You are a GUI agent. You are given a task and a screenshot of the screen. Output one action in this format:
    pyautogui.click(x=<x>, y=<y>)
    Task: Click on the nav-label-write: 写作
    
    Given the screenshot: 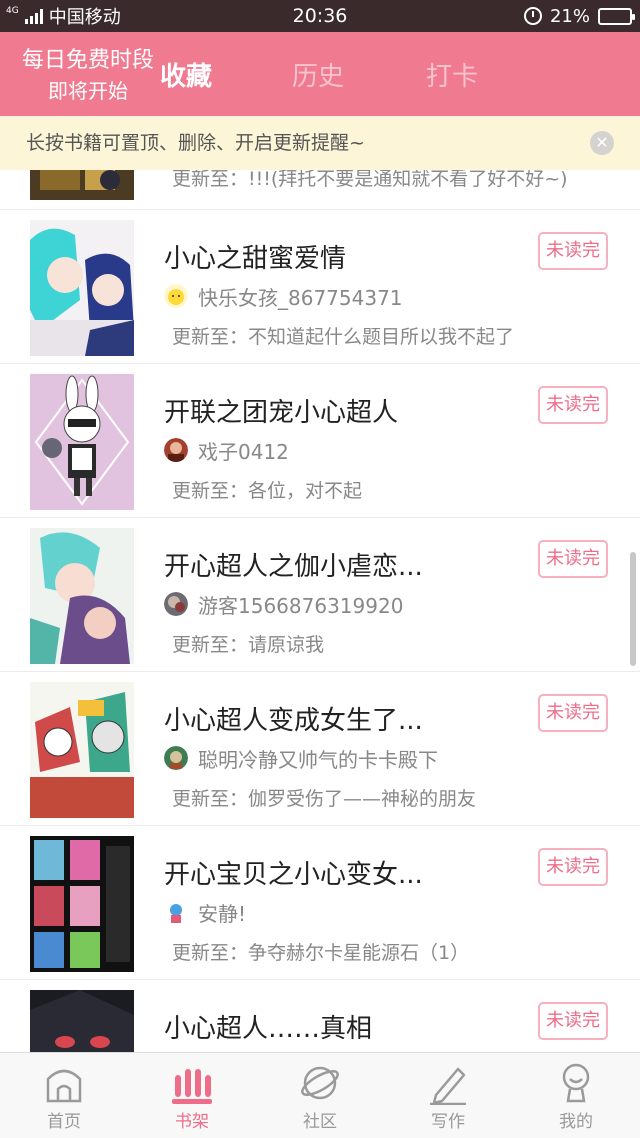 What is the action you would take?
    pyautogui.click(x=448, y=1122)
    